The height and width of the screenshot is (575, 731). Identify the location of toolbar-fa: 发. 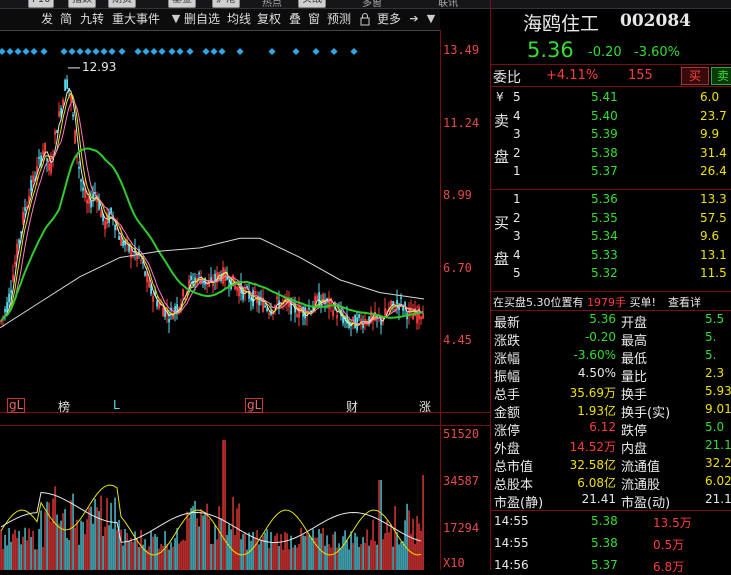
(47, 19).